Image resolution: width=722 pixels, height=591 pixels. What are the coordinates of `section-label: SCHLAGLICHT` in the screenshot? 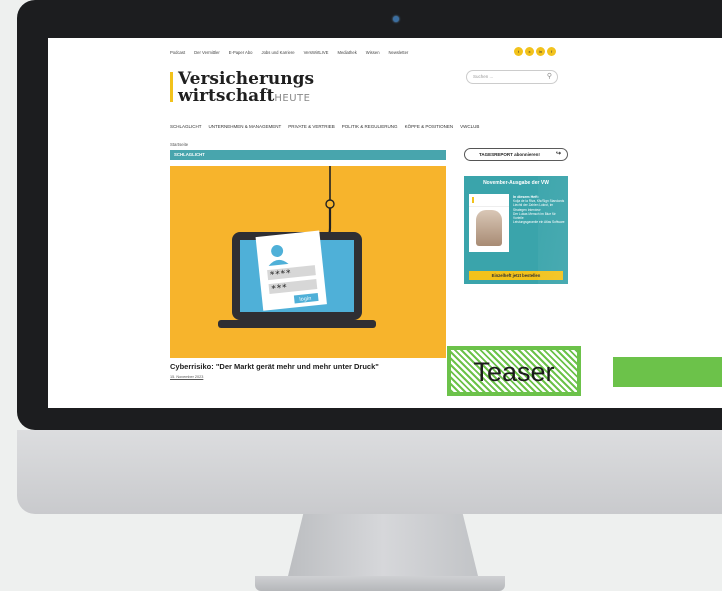 It's located at (189, 154).